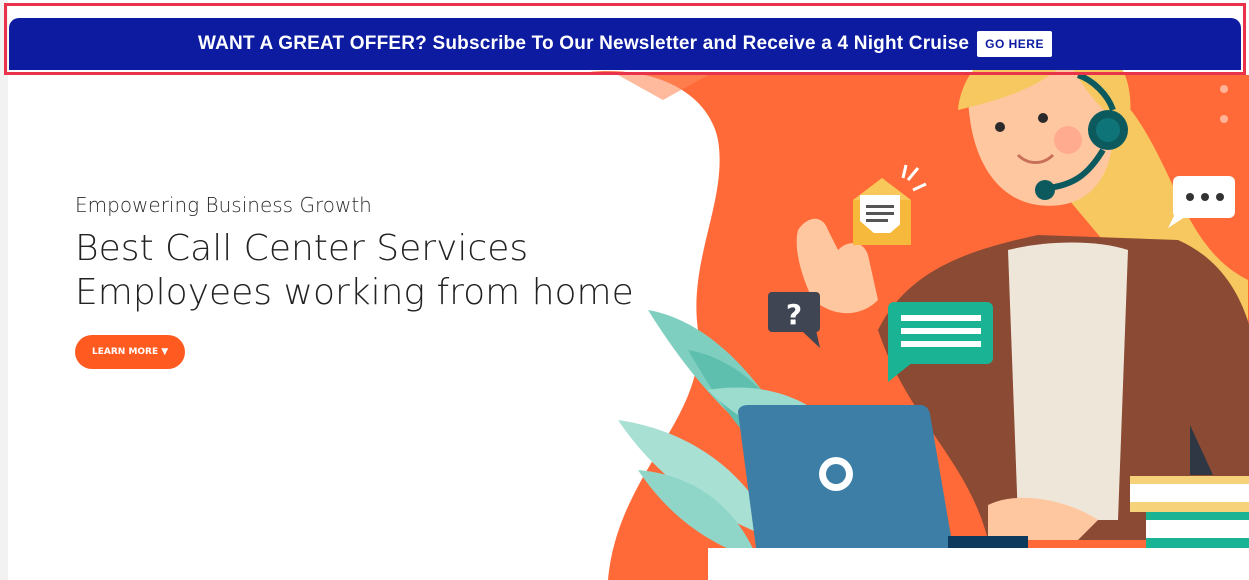 The image size is (1249, 580). I want to click on go-here-button: GO HERE, so click(1014, 44).